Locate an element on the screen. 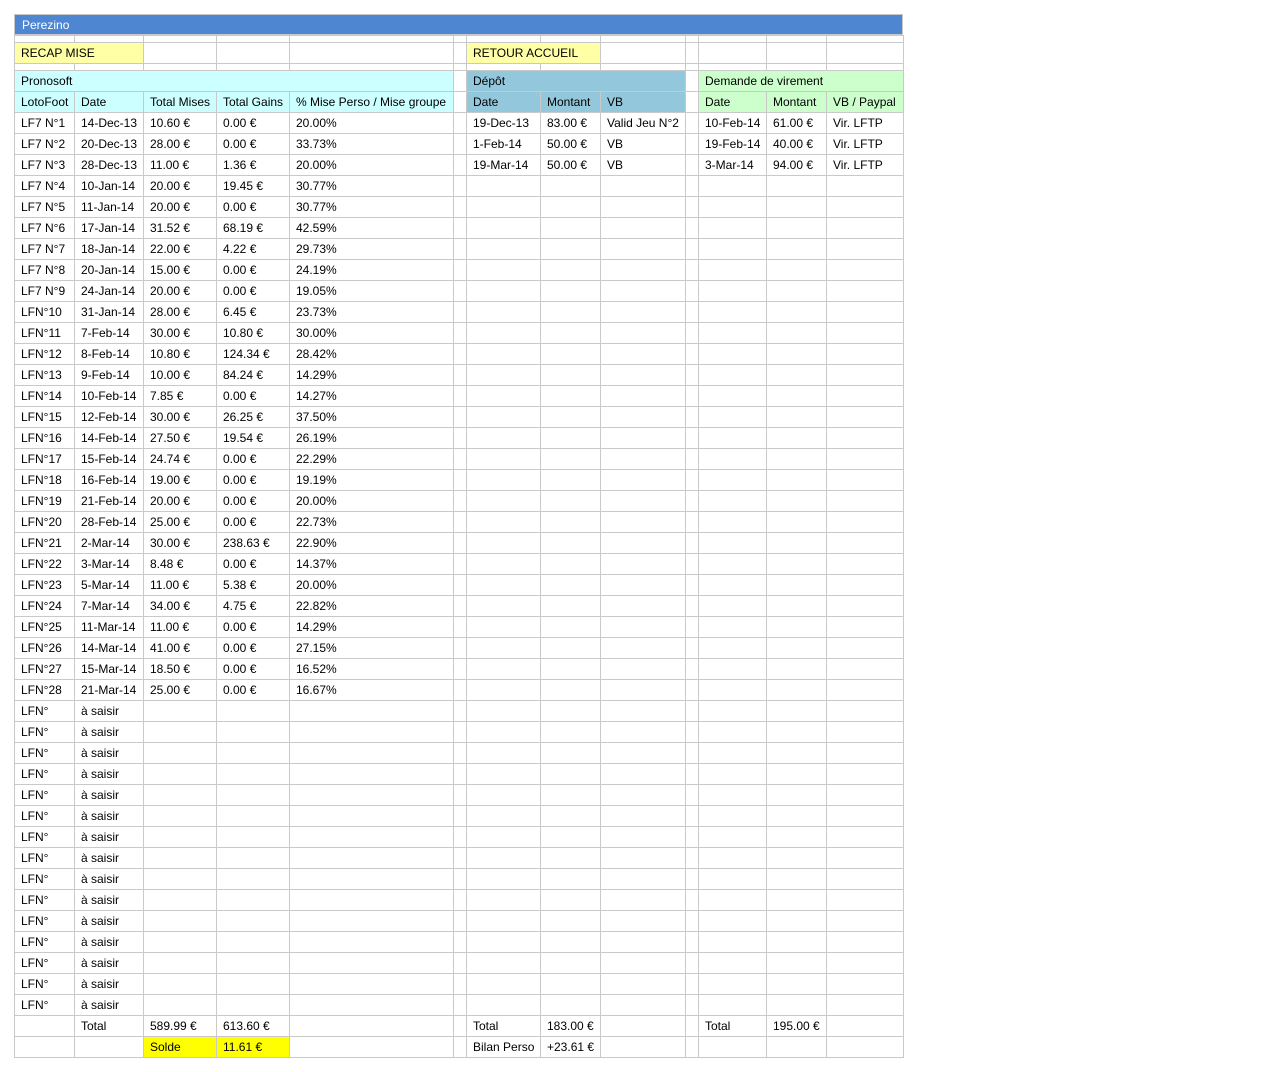 The image size is (1280, 1072). pronosoft-cell: 12-Feb-14 is located at coordinates (109, 417).